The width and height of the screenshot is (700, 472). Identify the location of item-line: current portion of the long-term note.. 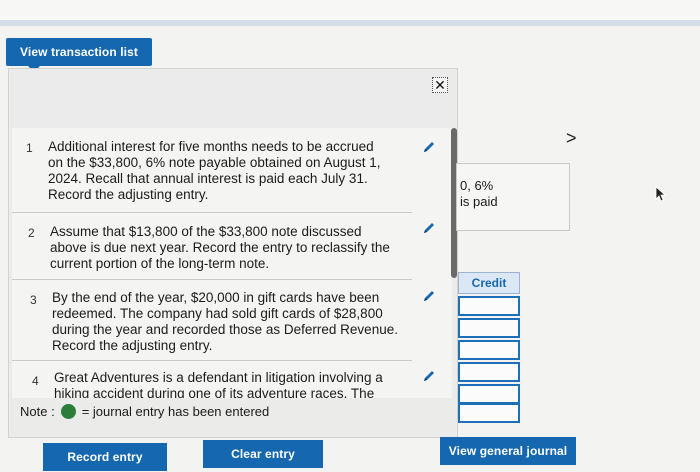
(160, 263).